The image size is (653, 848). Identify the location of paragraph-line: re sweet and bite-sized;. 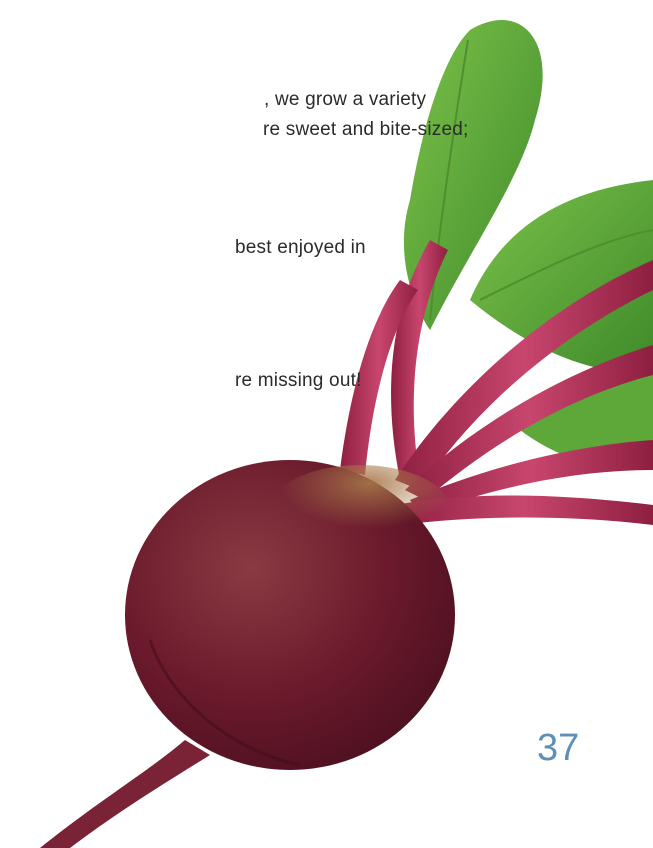
(366, 129).